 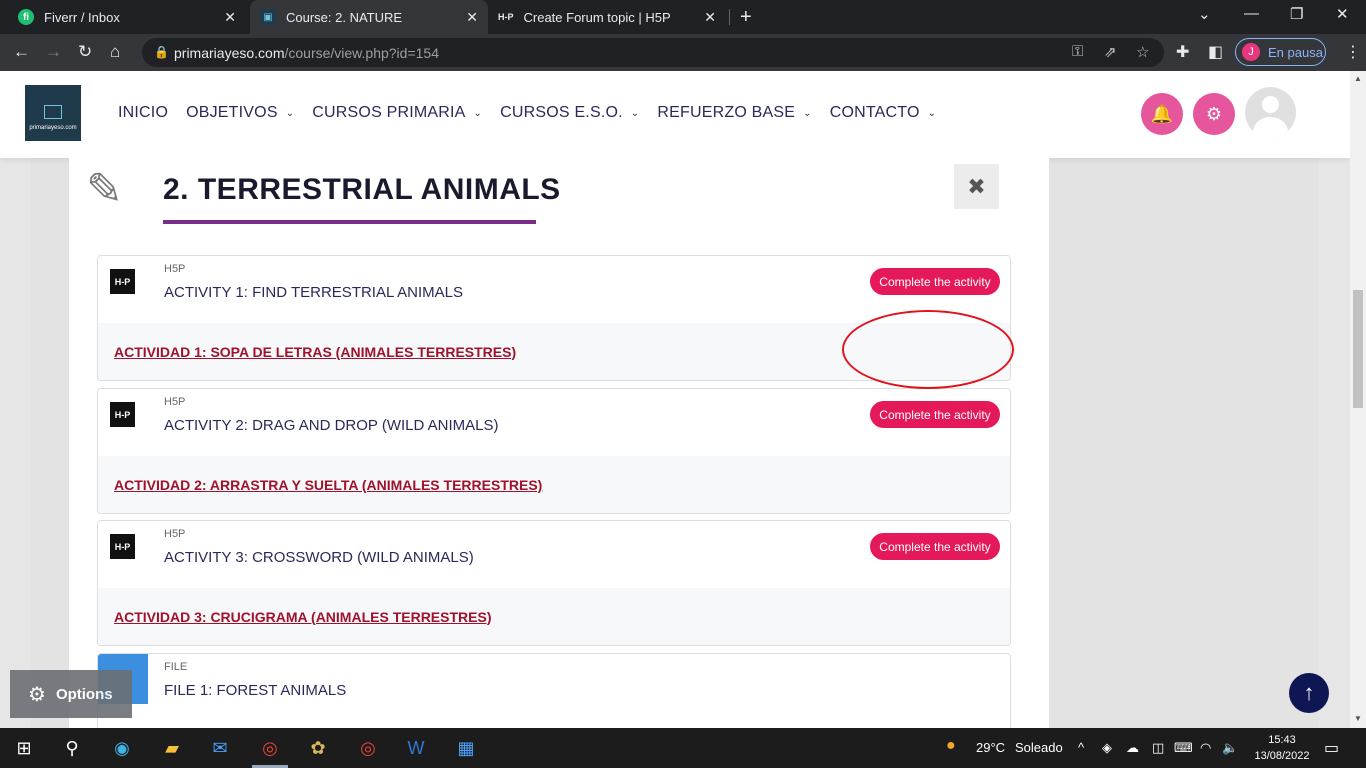 I want to click on tab-search-icon: ⌄, so click(x=1204, y=14).